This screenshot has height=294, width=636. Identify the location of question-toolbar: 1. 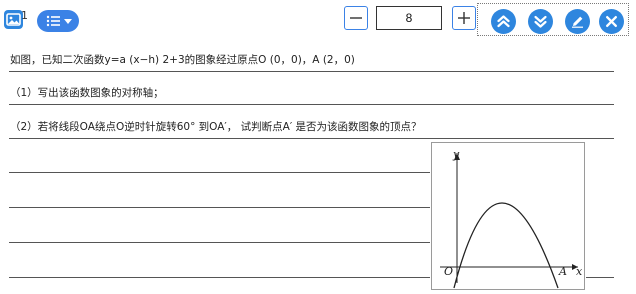
(318, 21).